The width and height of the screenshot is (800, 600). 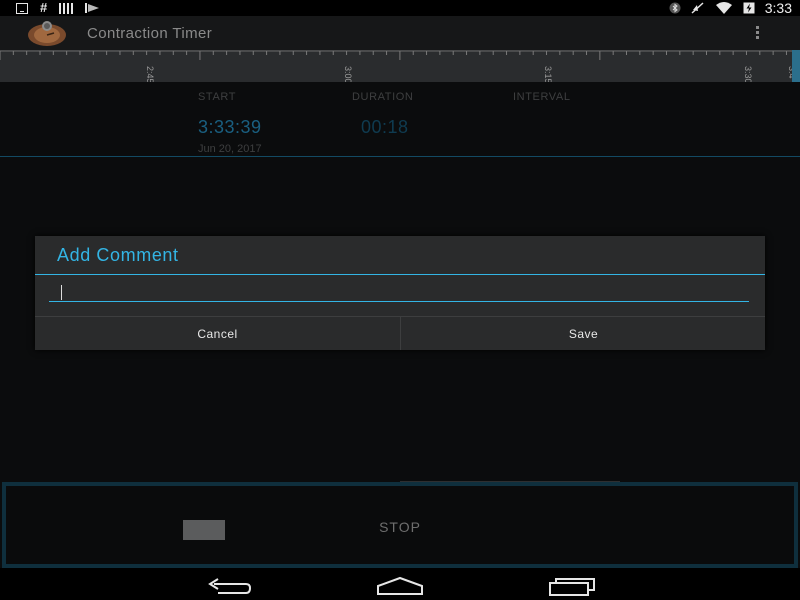 I want to click on overflow-menu-icon, so click(x=757, y=32).